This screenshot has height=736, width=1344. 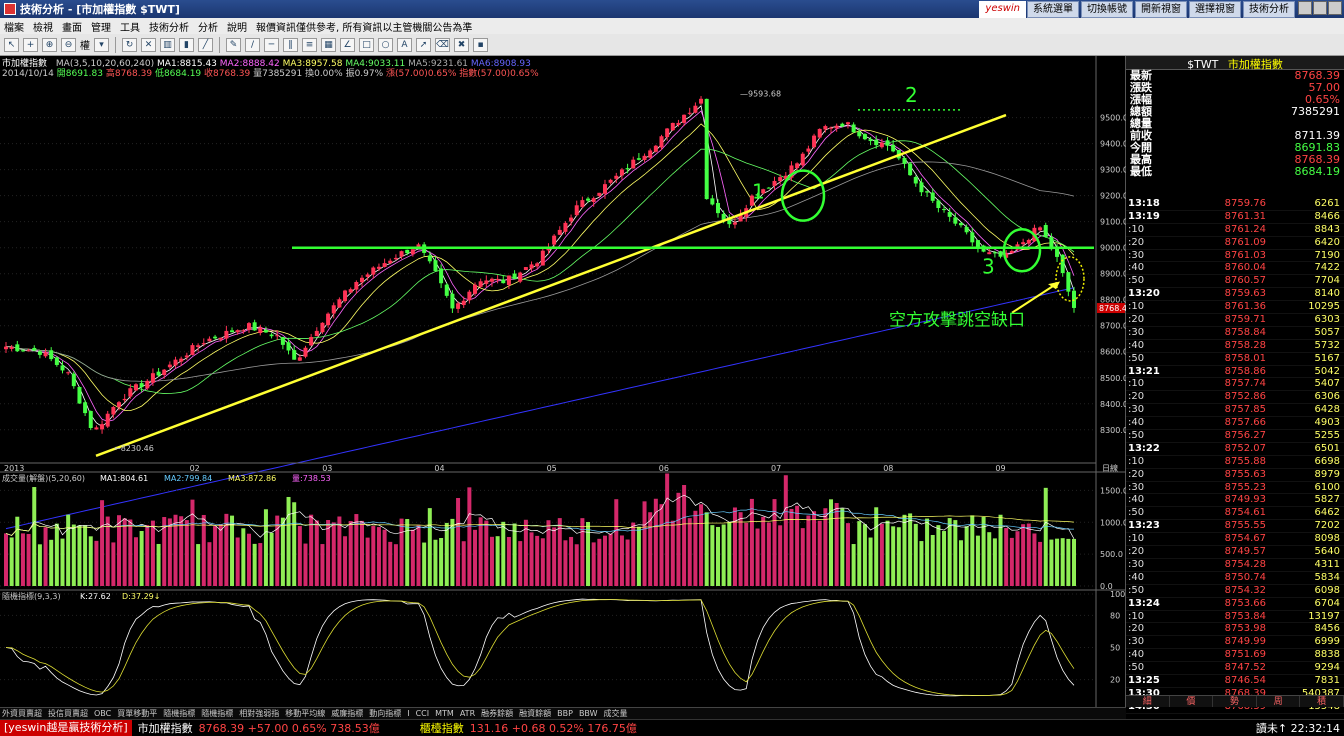 I want to click on tick-row: :30 8755.23 6100, so click(x=1235, y=488).